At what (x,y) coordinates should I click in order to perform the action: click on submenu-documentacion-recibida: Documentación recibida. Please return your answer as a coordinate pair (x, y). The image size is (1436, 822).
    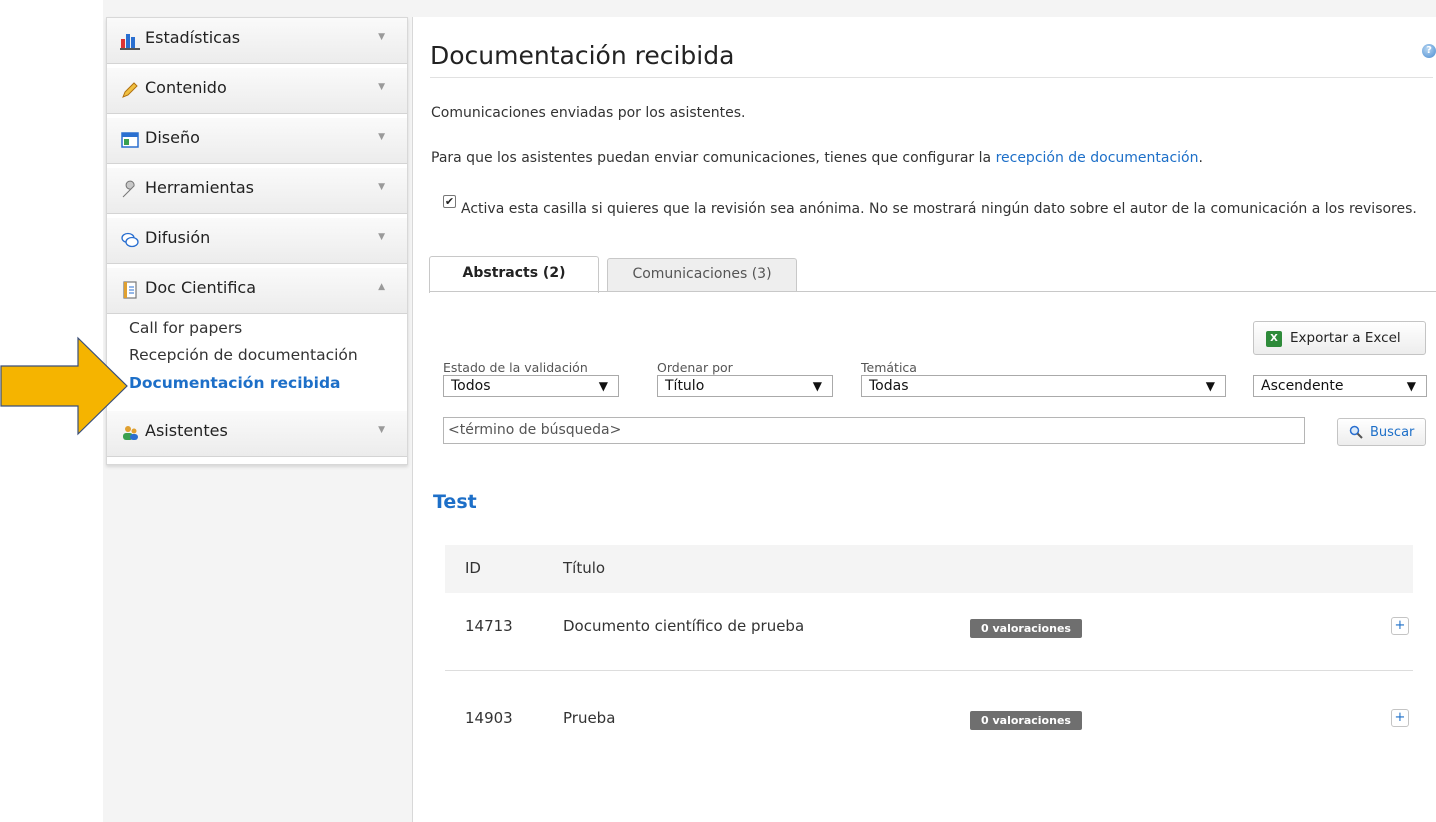
    Looking at the image, I should click on (235, 383).